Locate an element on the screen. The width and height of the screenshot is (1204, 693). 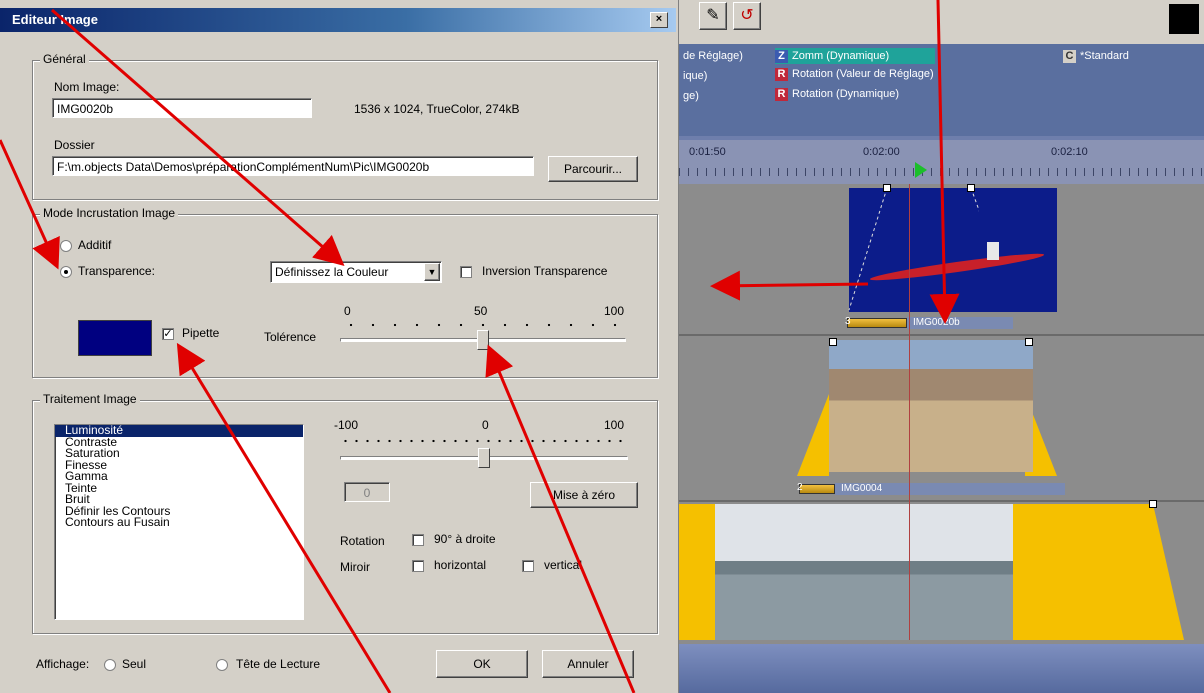
display-label: Affichage: is located at coordinates (63, 664).